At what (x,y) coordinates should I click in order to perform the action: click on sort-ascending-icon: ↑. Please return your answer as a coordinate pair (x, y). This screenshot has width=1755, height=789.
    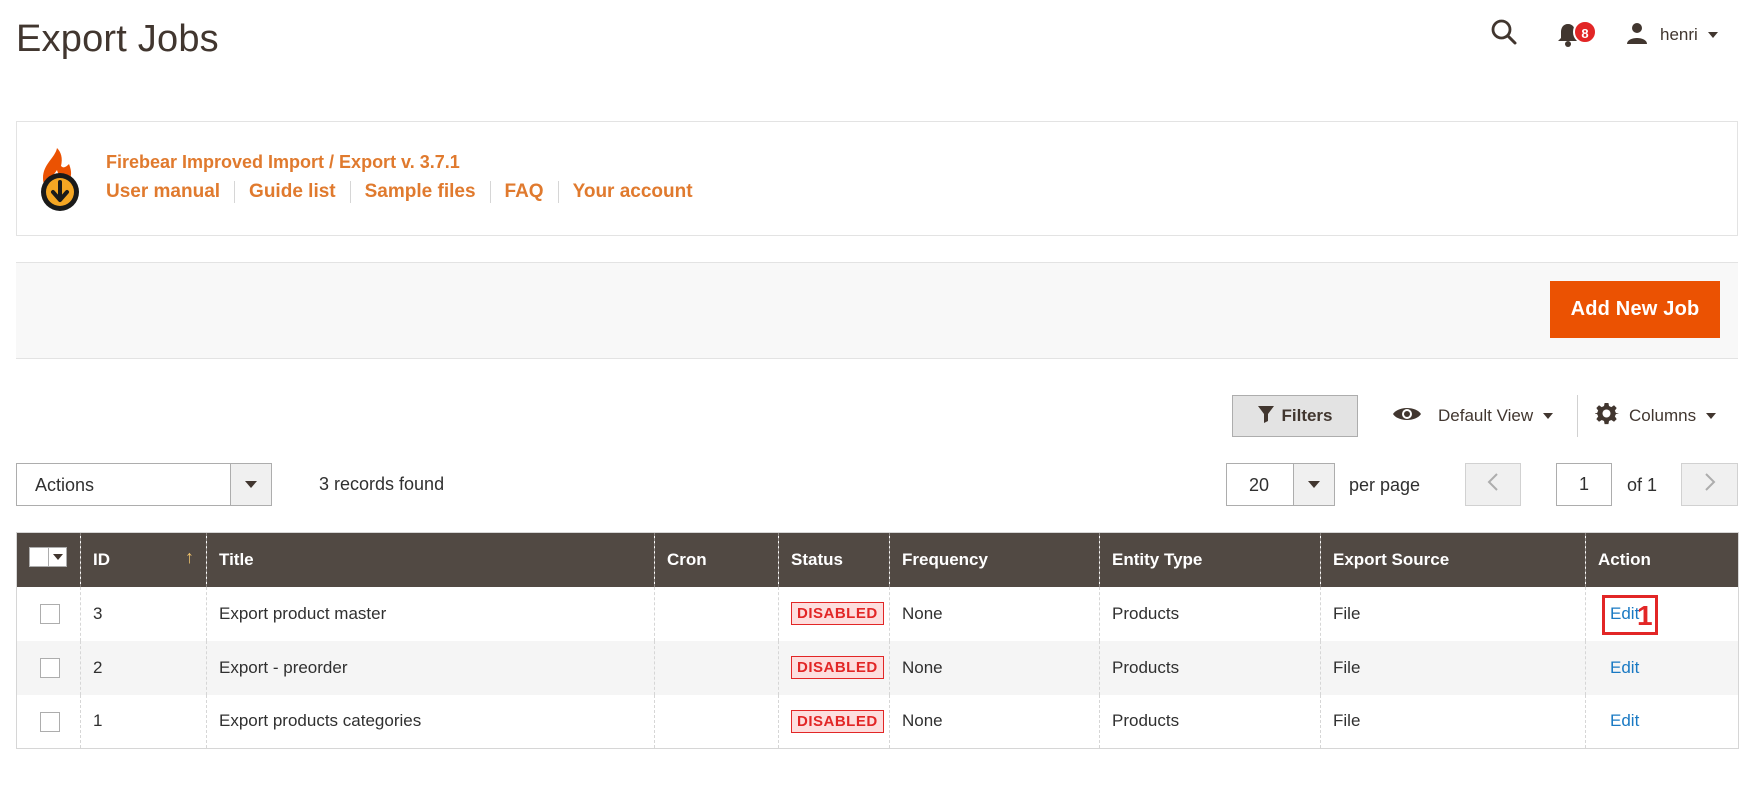
    Looking at the image, I should click on (189, 557).